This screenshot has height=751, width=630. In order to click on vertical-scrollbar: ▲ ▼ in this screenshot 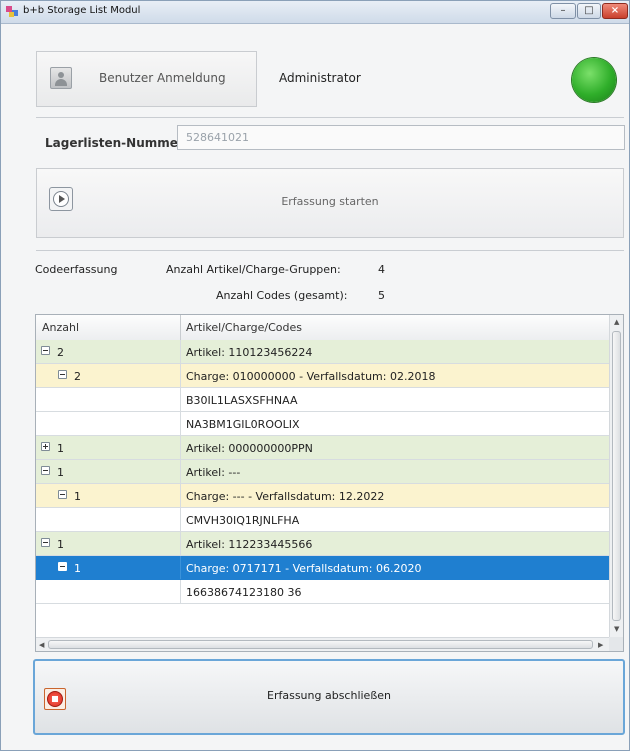, I will do `click(616, 476)`.